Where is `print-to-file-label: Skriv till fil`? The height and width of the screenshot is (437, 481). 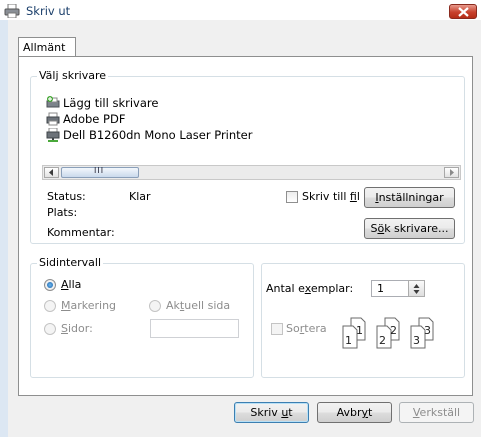 print-to-file-label: Skriv till fil is located at coordinates (331, 196).